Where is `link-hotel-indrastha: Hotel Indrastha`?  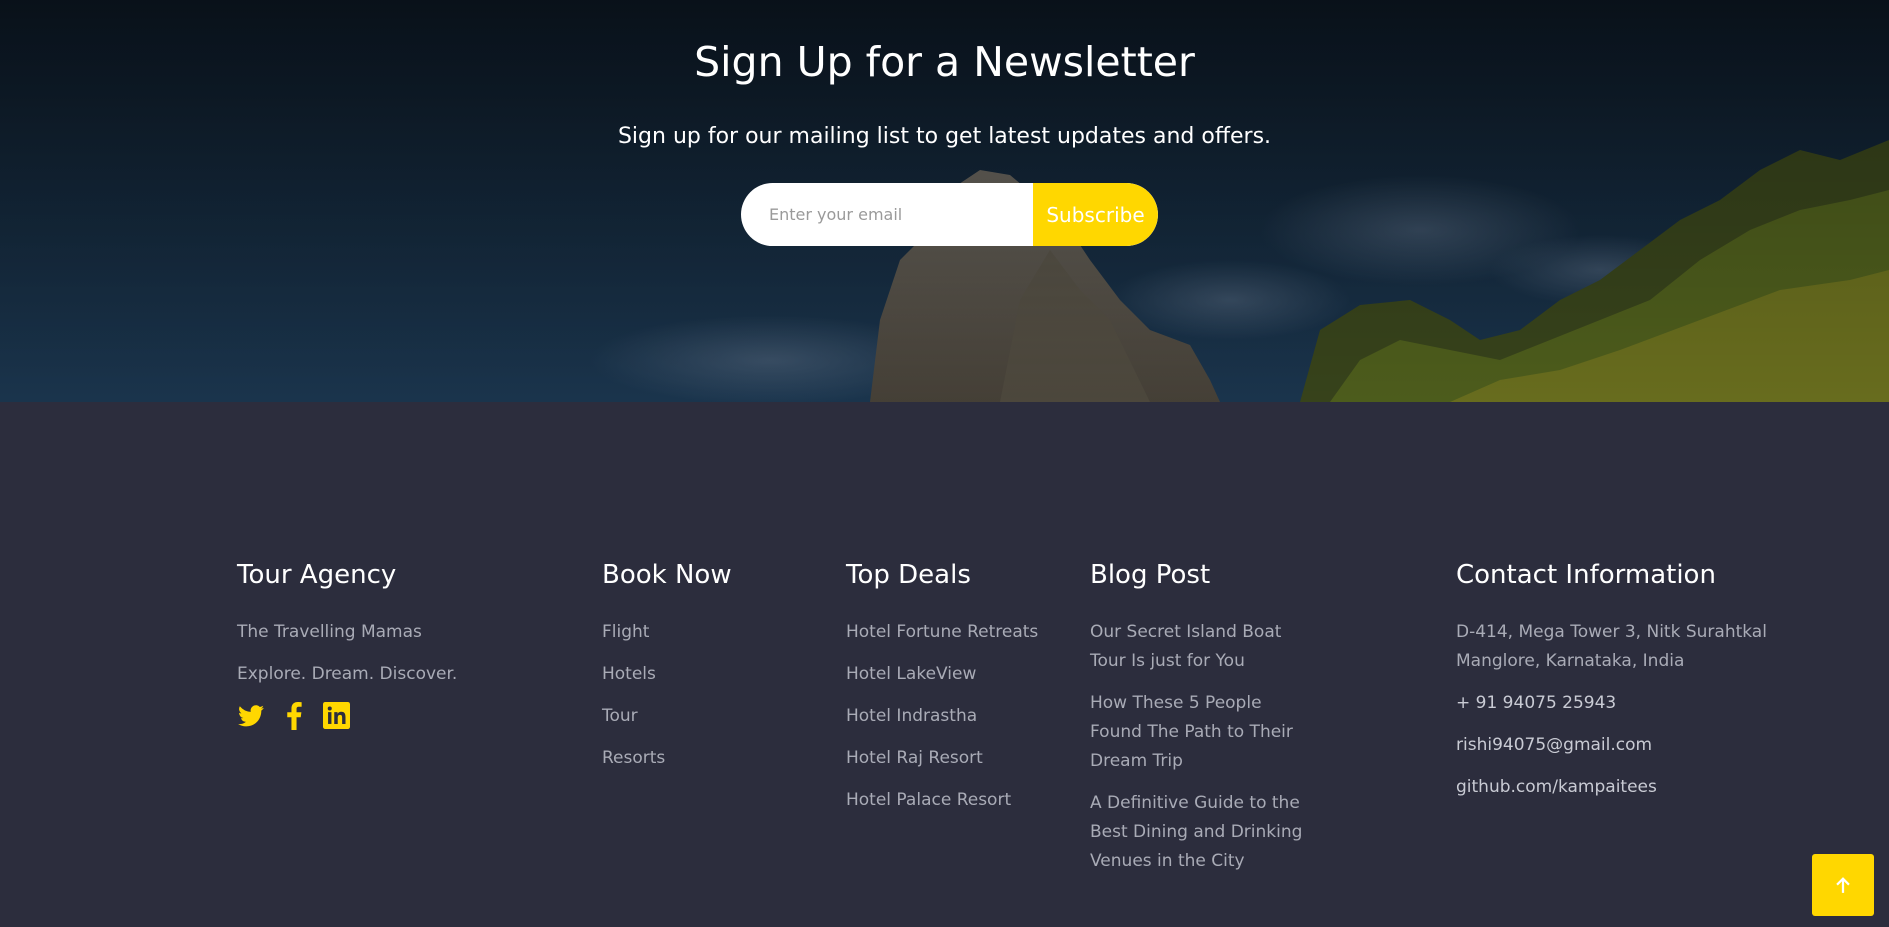
link-hotel-indrastha: Hotel Indrastha is located at coordinates (942, 716).